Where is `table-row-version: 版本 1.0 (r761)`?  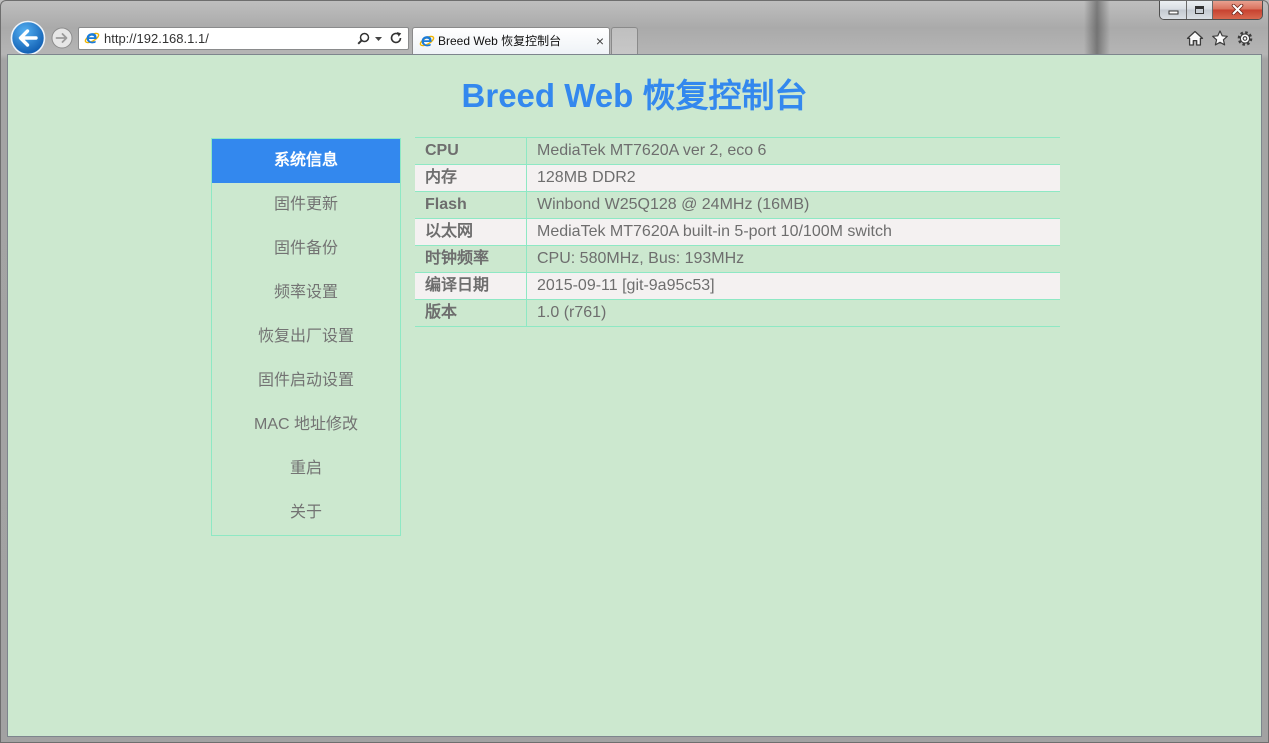
table-row-version: 版本 1.0 (r761) is located at coordinates (737, 313).